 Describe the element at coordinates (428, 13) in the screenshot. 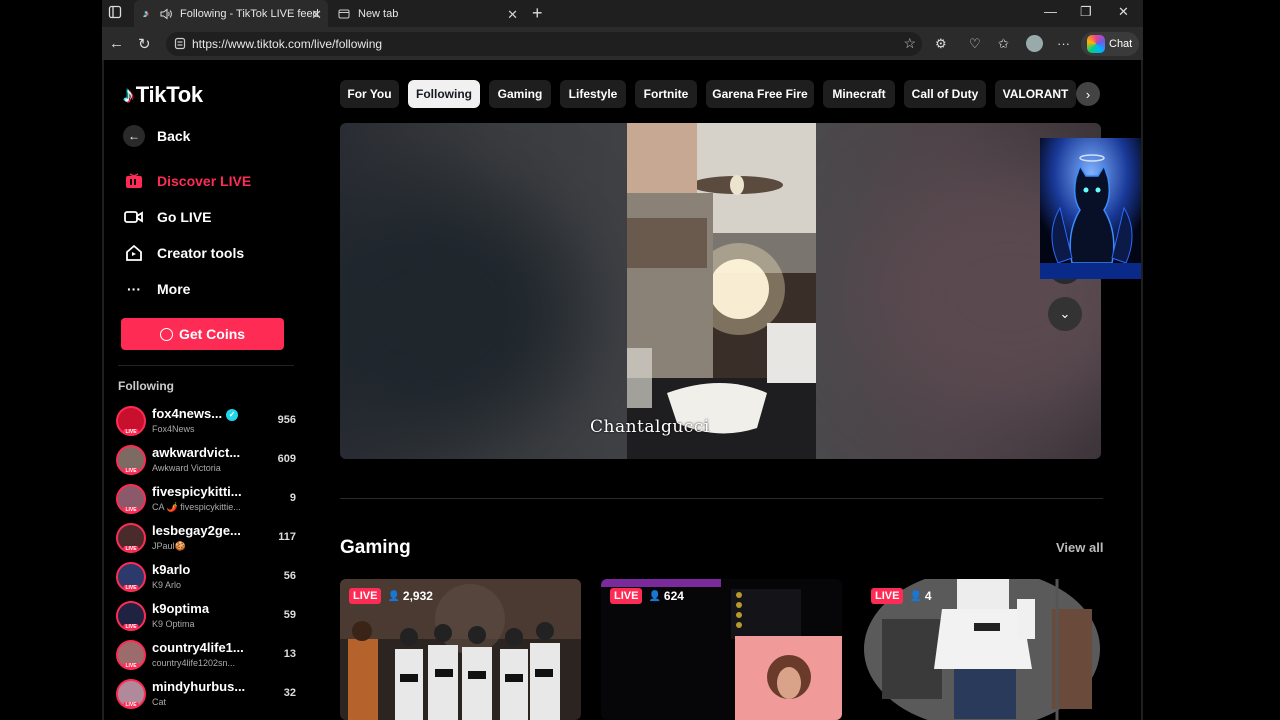

I see `tab-new-tab: New tab ✕` at that location.